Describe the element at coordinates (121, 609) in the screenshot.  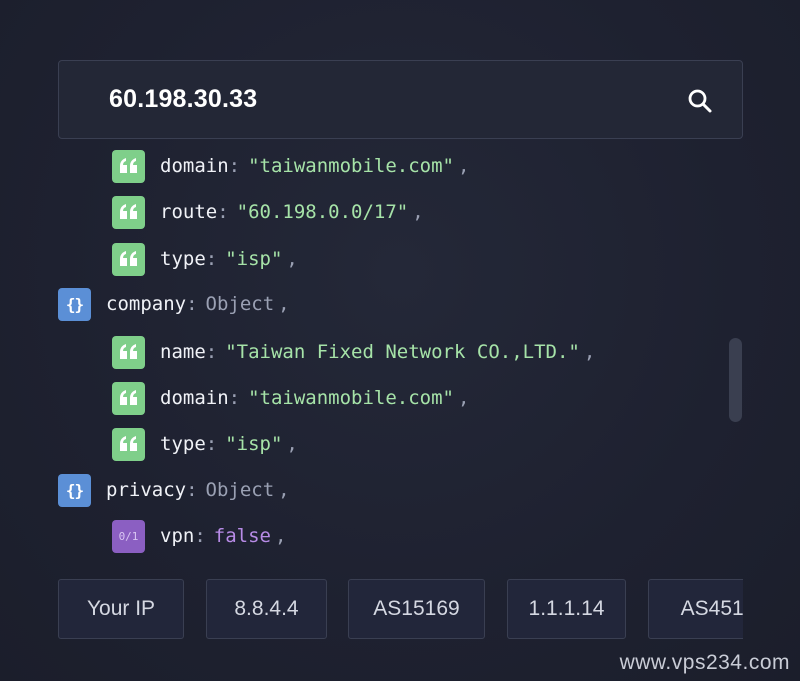
I see `quick-lookup-button: Your IP` at that location.